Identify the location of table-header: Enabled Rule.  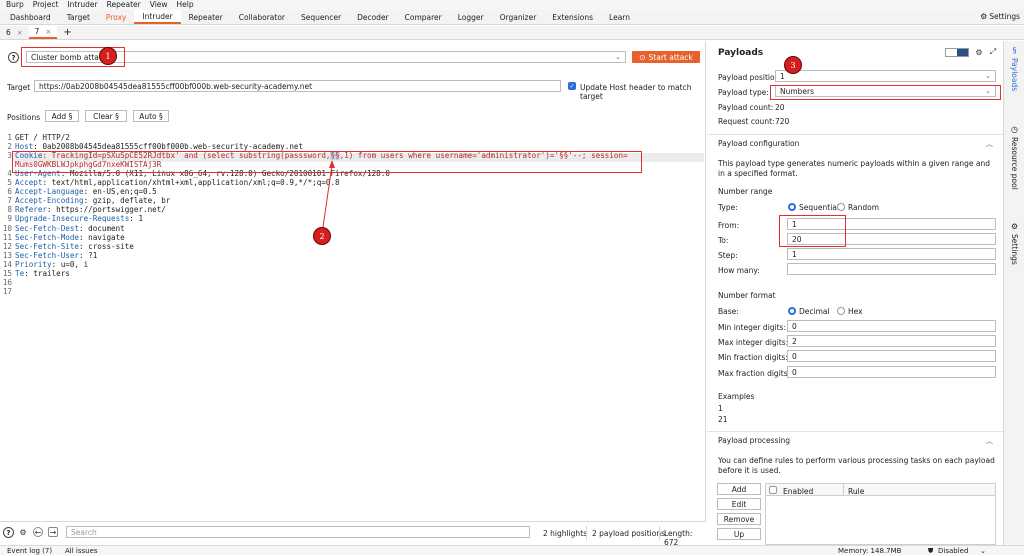
(880, 490).